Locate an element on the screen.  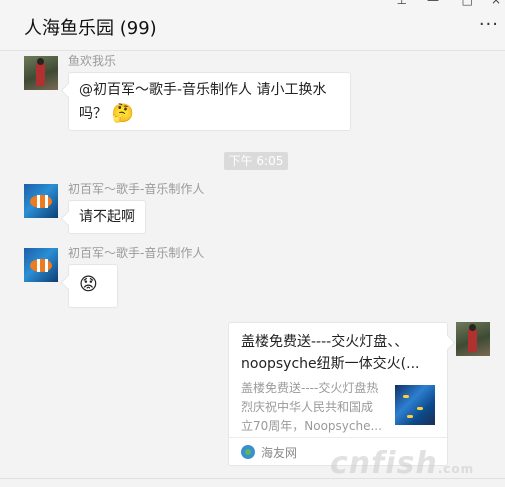
time-divider: 下午 6:05 is located at coordinates (256, 161).